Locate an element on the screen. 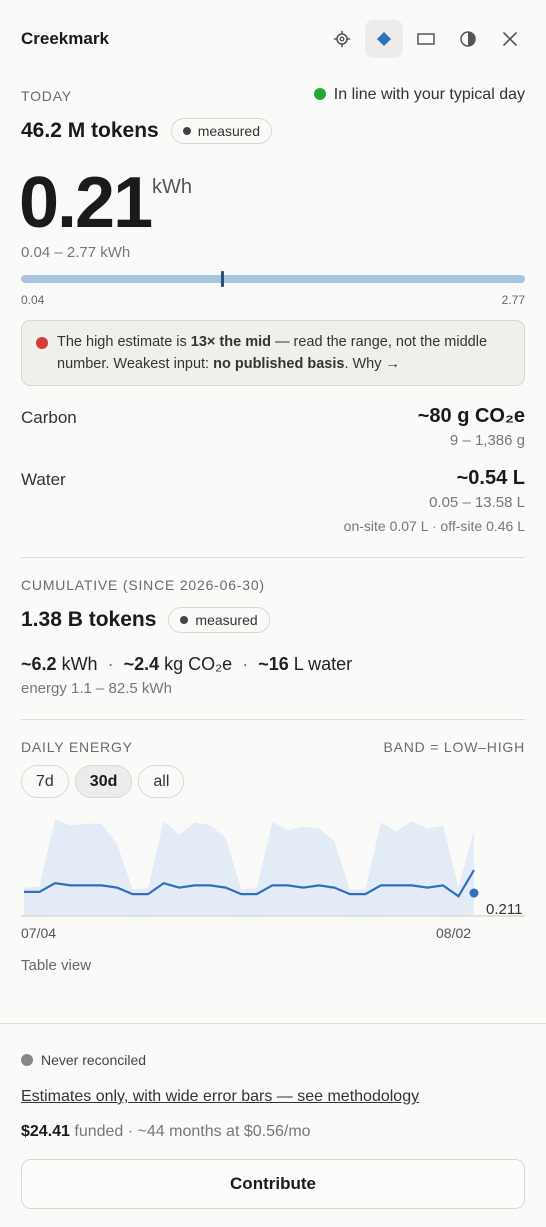  daily-energy-label: DAILY ENERGY is located at coordinates (77, 747).